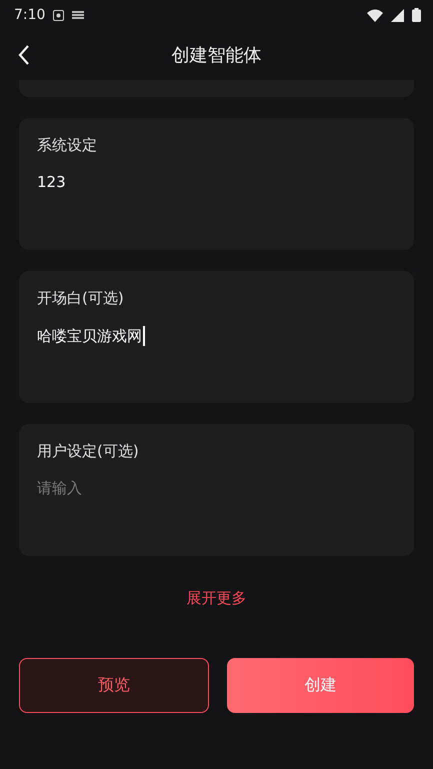 The width and height of the screenshot is (433, 769). I want to click on back-icon, so click(24, 55).